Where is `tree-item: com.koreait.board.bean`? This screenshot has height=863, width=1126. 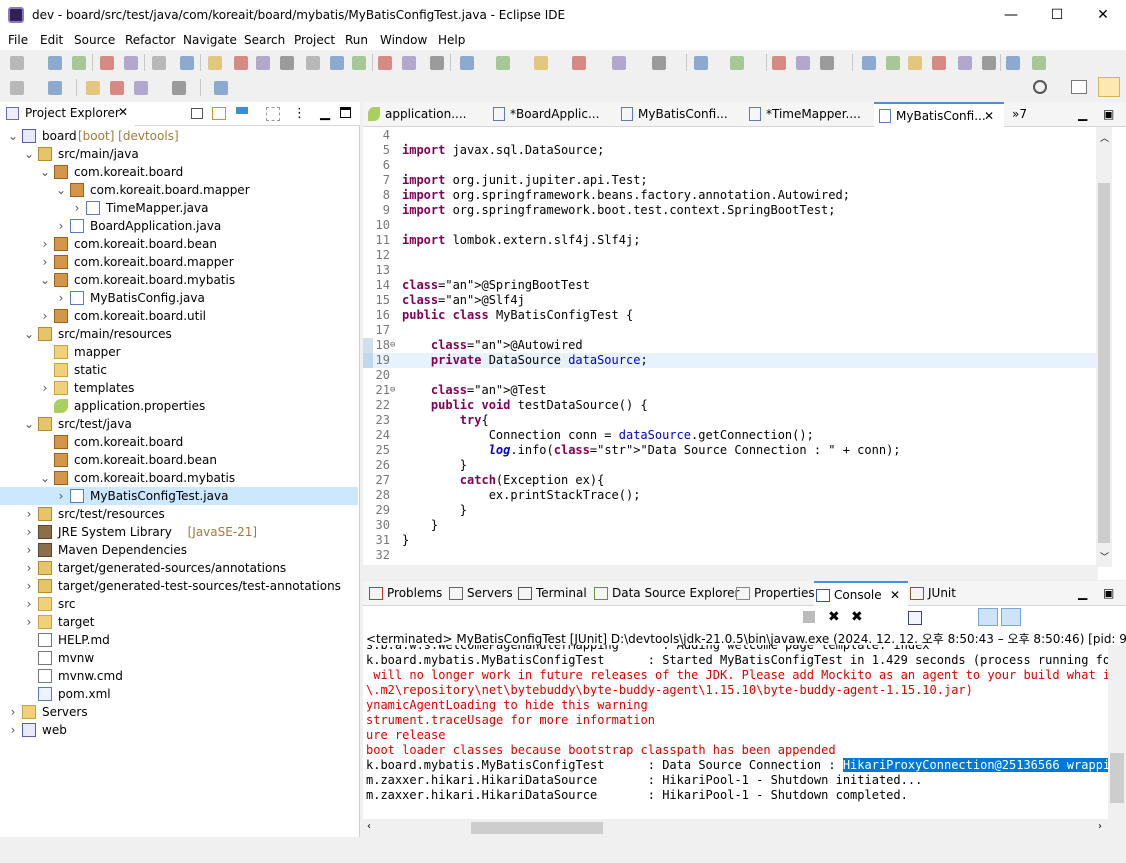
tree-item: com.koreait.board.bean is located at coordinates (179, 460).